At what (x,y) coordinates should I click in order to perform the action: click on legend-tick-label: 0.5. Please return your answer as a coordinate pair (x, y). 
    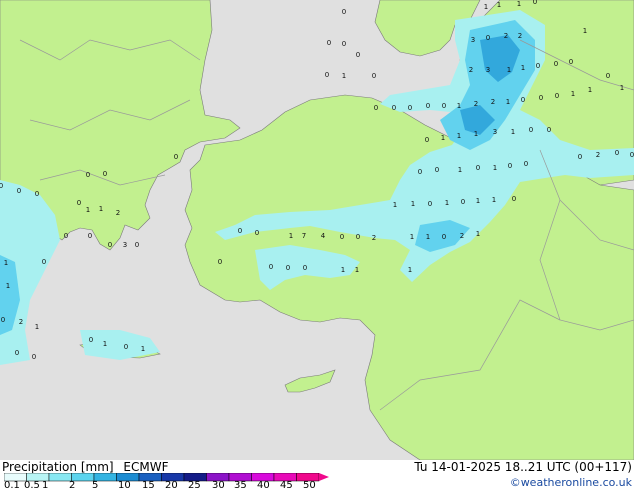
    Looking at the image, I should click on (32, 485).